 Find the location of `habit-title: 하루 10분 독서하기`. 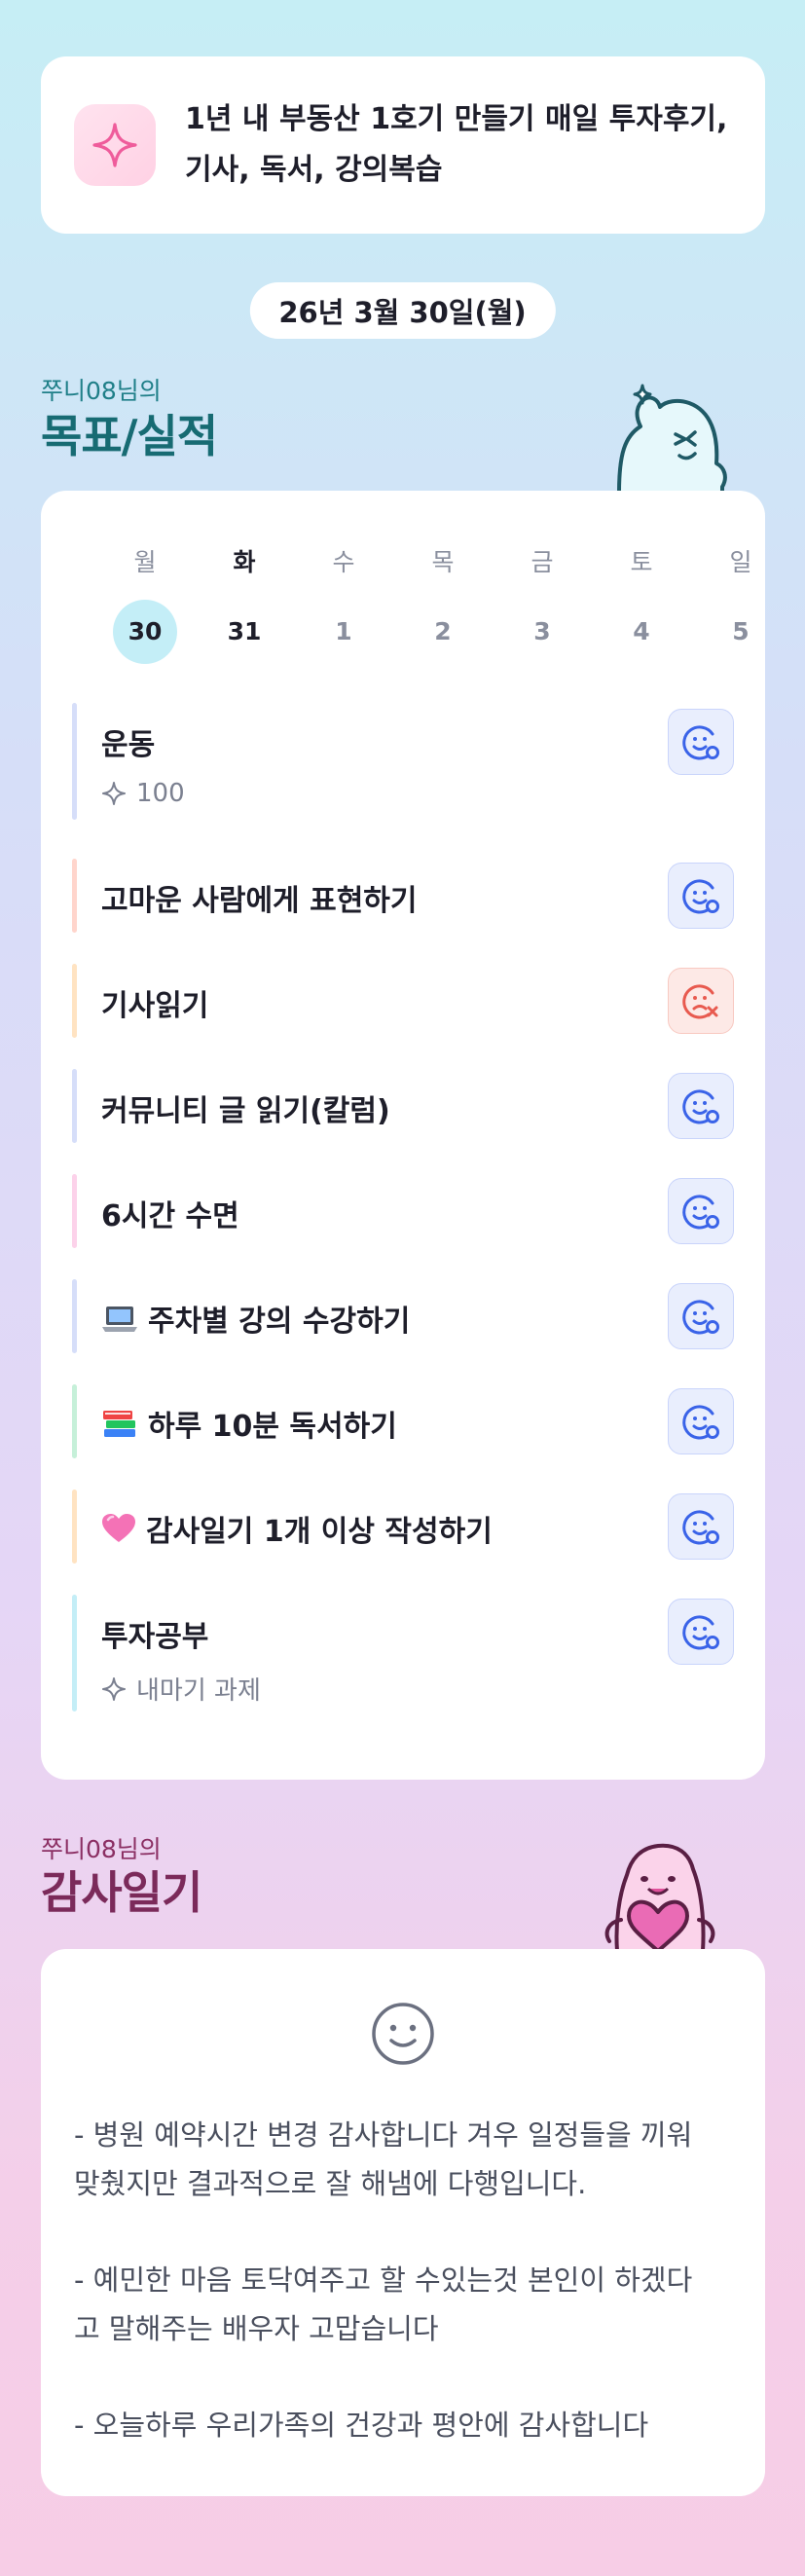

habit-title: 하루 10분 독서하기 is located at coordinates (272, 1427).